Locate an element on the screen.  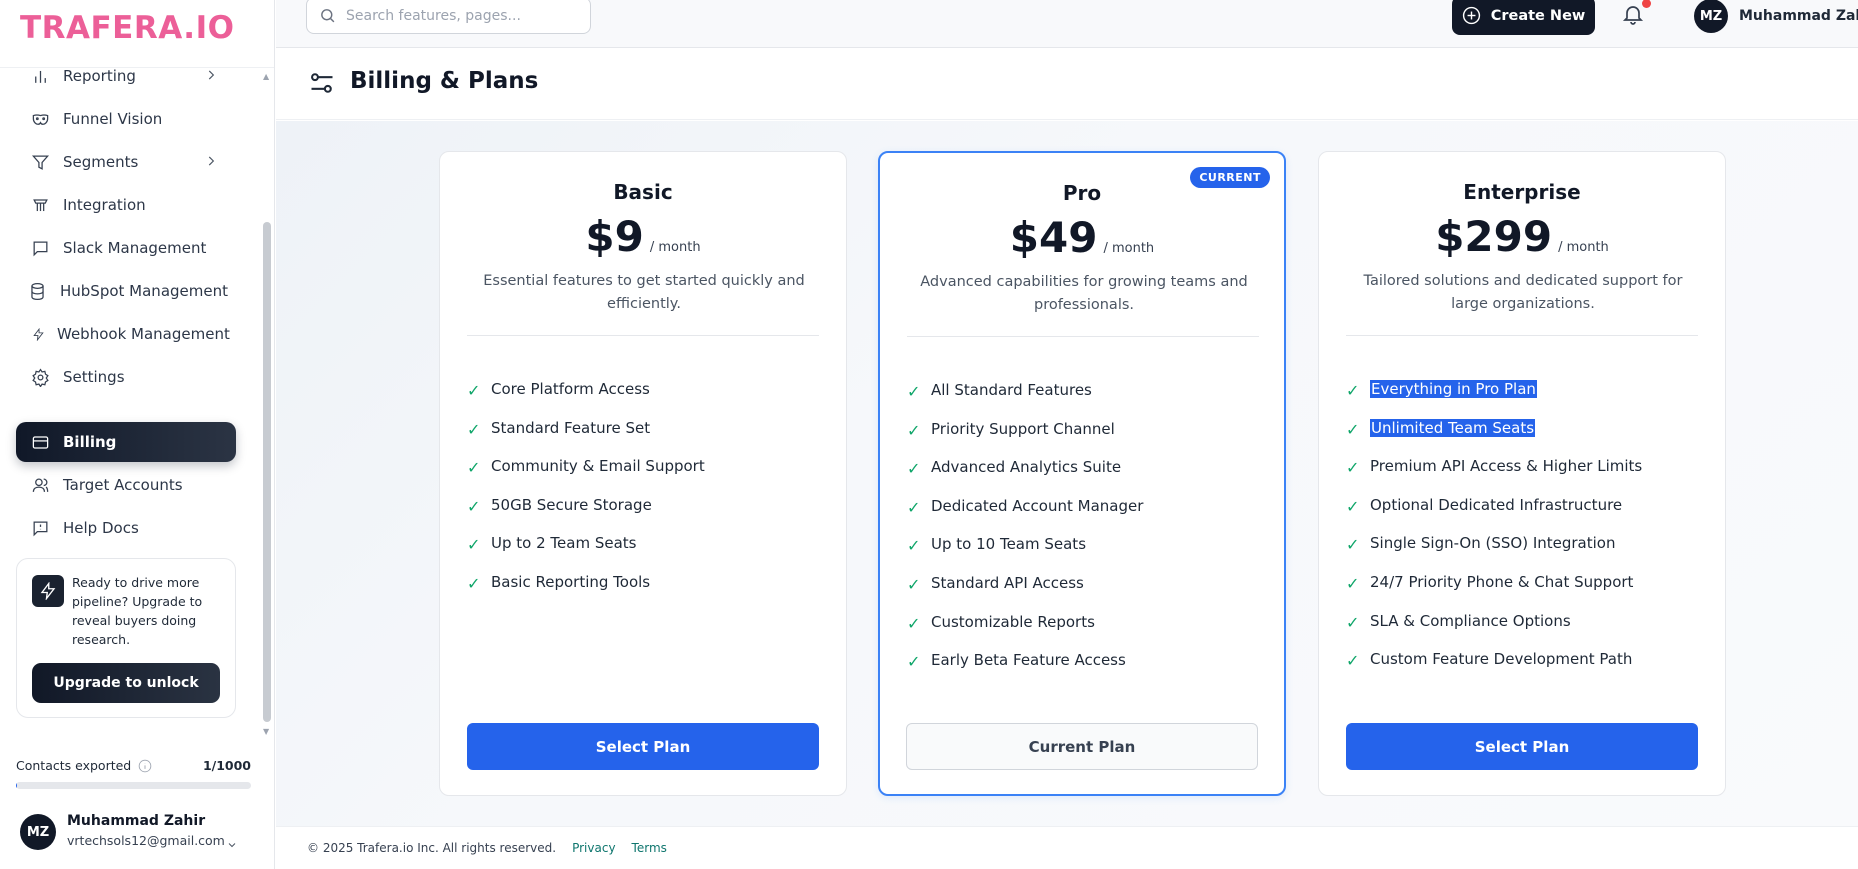
page-title: Billing & Plans is located at coordinates (444, 81).